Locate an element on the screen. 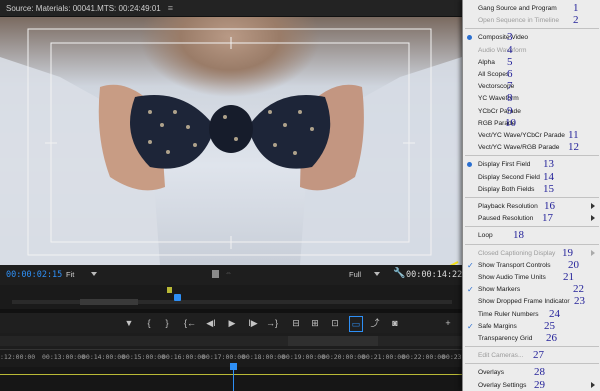  menu-item-all-scopes: All Scopes 6 is located at coordinates (531, 74).